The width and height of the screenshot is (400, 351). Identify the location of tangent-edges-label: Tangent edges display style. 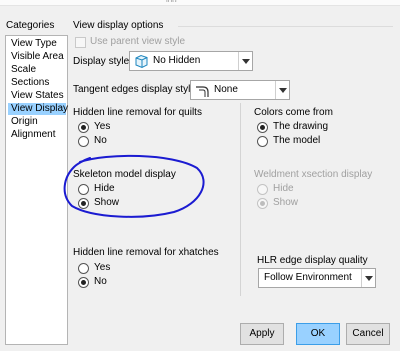
(134, 89).